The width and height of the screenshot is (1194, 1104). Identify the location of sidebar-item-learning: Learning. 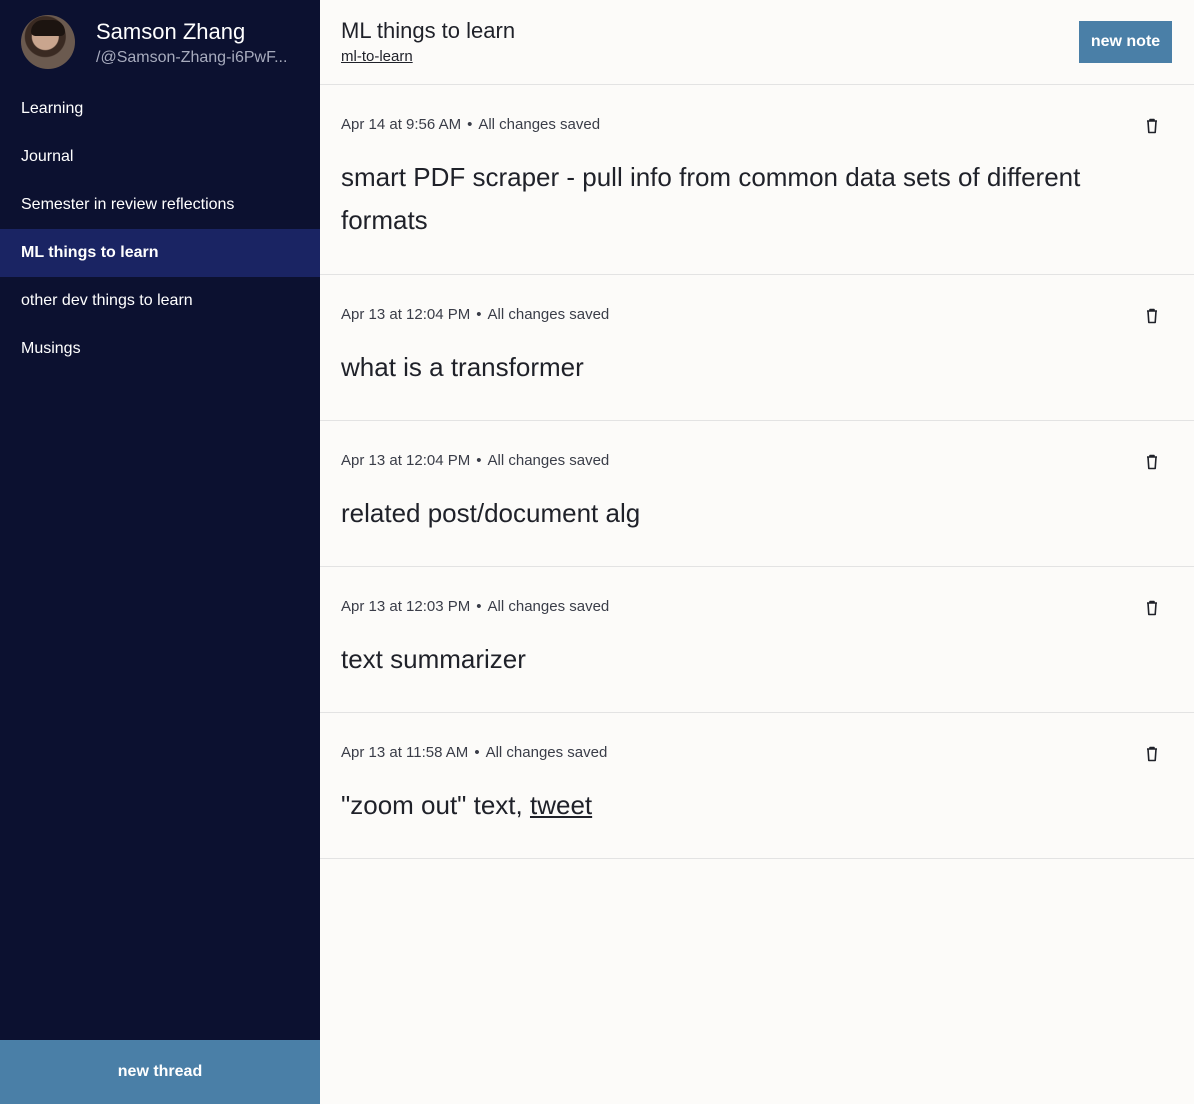
(160, 109).